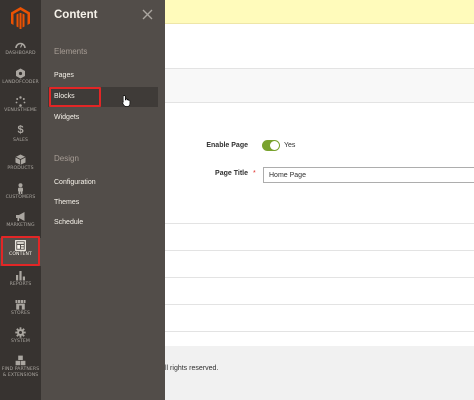 The height and width of the screenshot is (400, 474). Describe the element at coordinates (319, 373) in the screenshot. I see `page-footer` at that location.